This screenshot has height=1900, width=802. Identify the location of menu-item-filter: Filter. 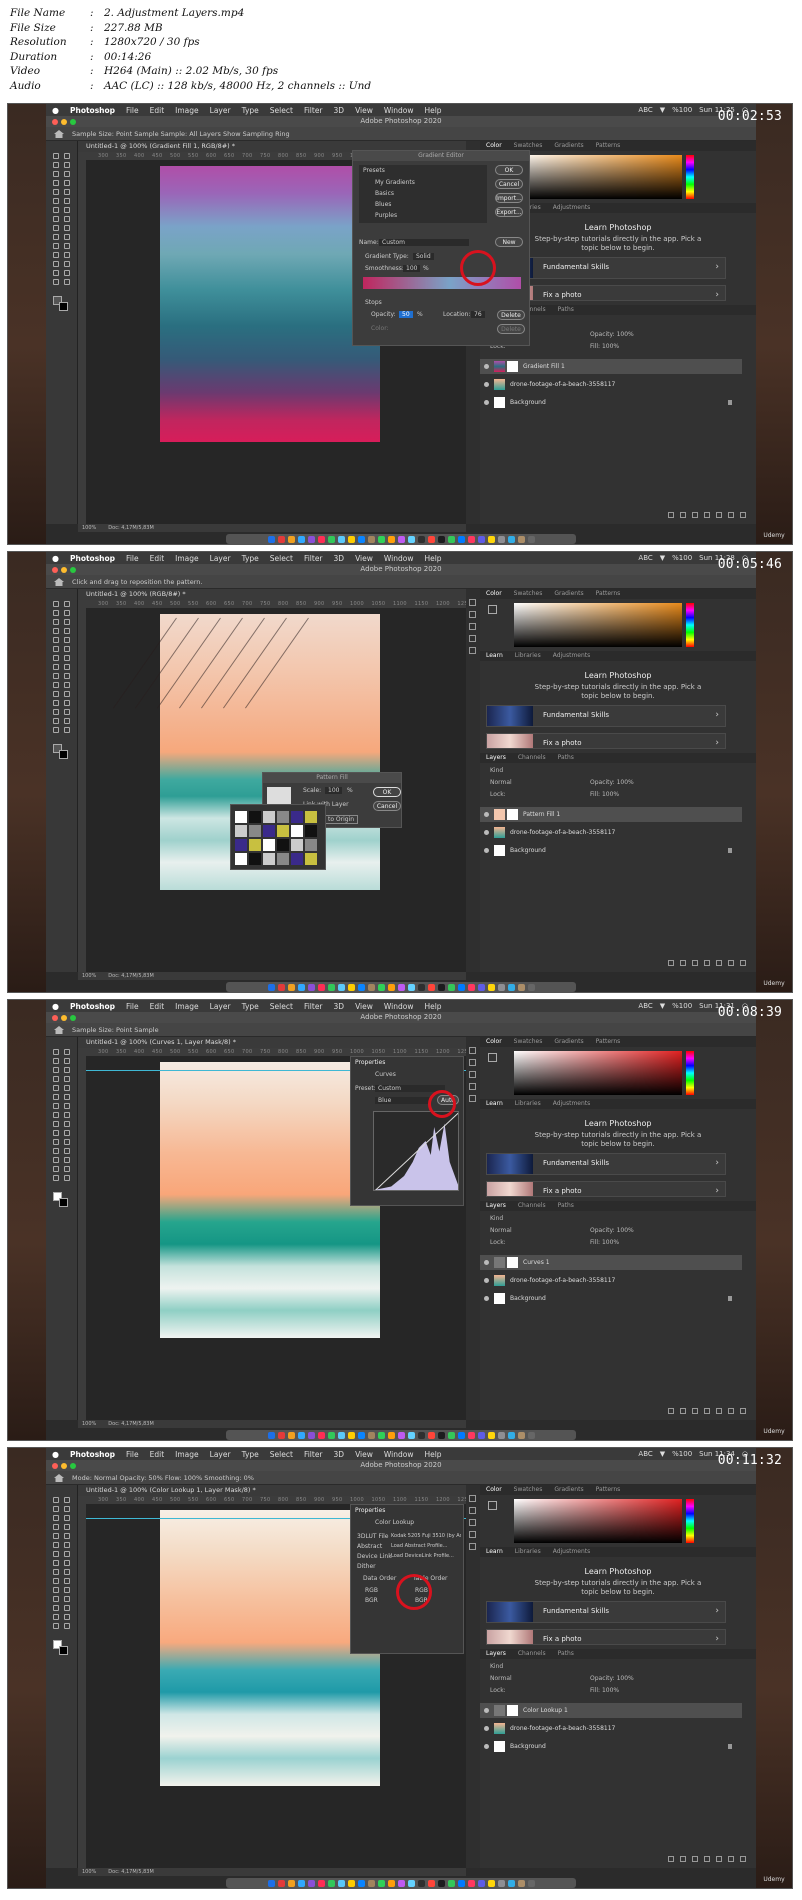
(313, 1454).